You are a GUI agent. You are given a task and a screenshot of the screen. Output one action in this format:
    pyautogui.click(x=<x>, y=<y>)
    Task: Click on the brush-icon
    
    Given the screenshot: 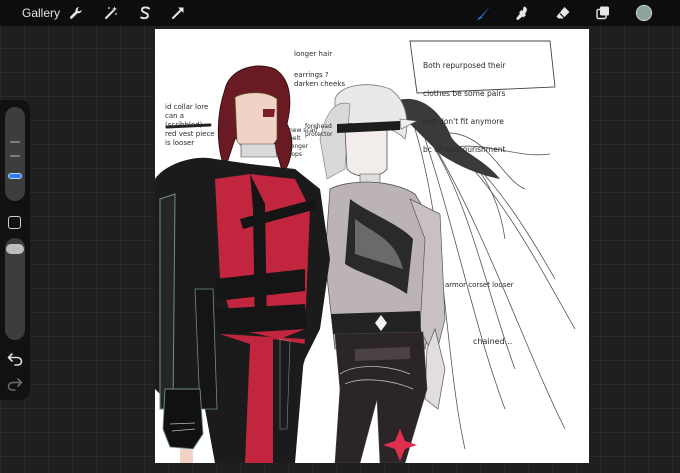 What is the action you would take?
    pyautogui.click(x=484, y=13)
    